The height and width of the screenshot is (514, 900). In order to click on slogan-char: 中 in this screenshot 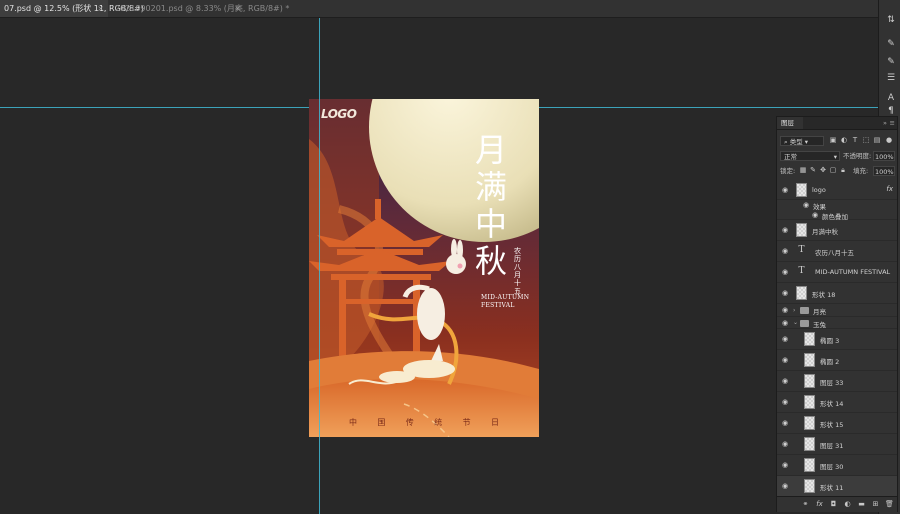, I will do `click(353, 422)`.